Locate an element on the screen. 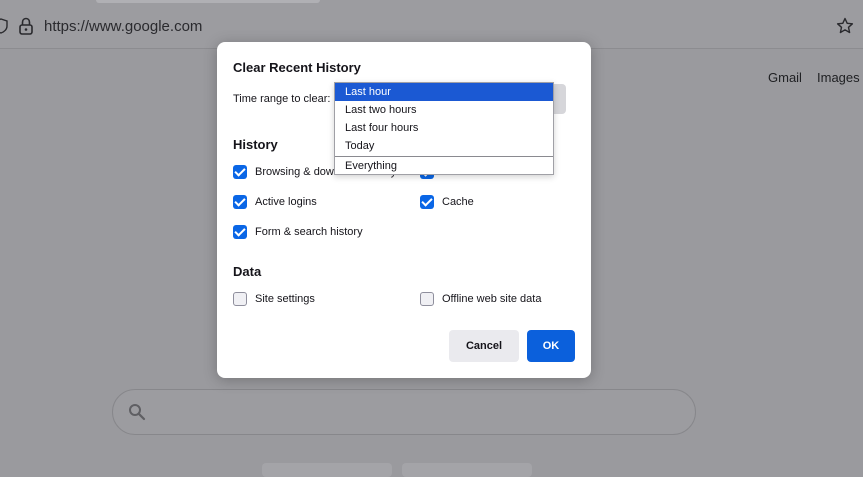  offline-data-label: Offline web site data is located at coordinates (492, 299).